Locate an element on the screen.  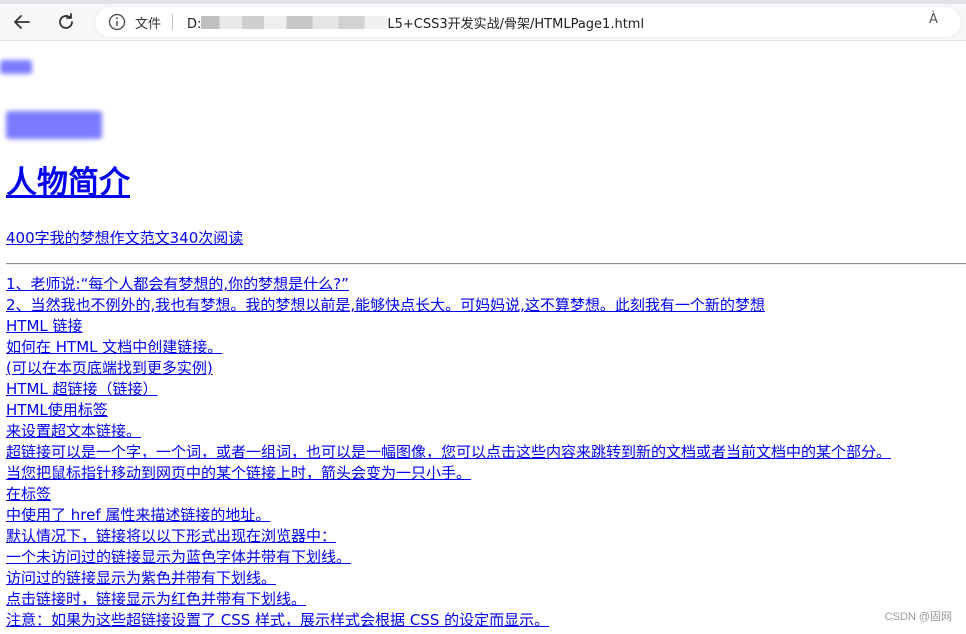
address-separator is located at coordinates (172, 22).